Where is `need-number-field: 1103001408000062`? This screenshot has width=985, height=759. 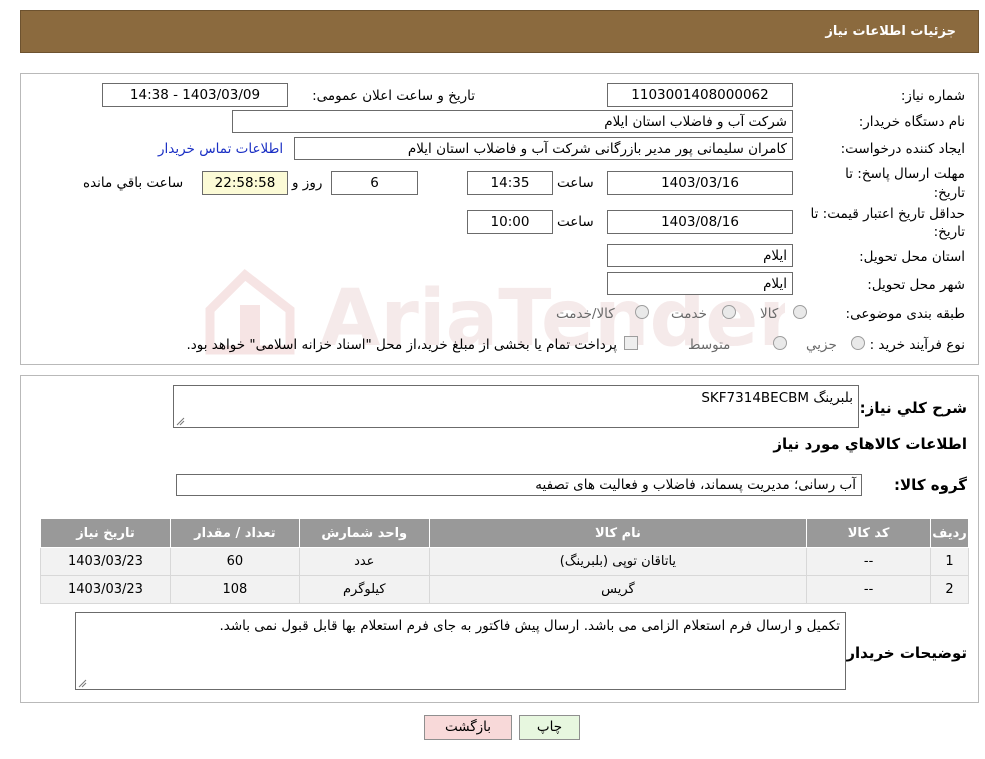 need-number-field: 1103001408000062 is located at coordinates (700, 95).